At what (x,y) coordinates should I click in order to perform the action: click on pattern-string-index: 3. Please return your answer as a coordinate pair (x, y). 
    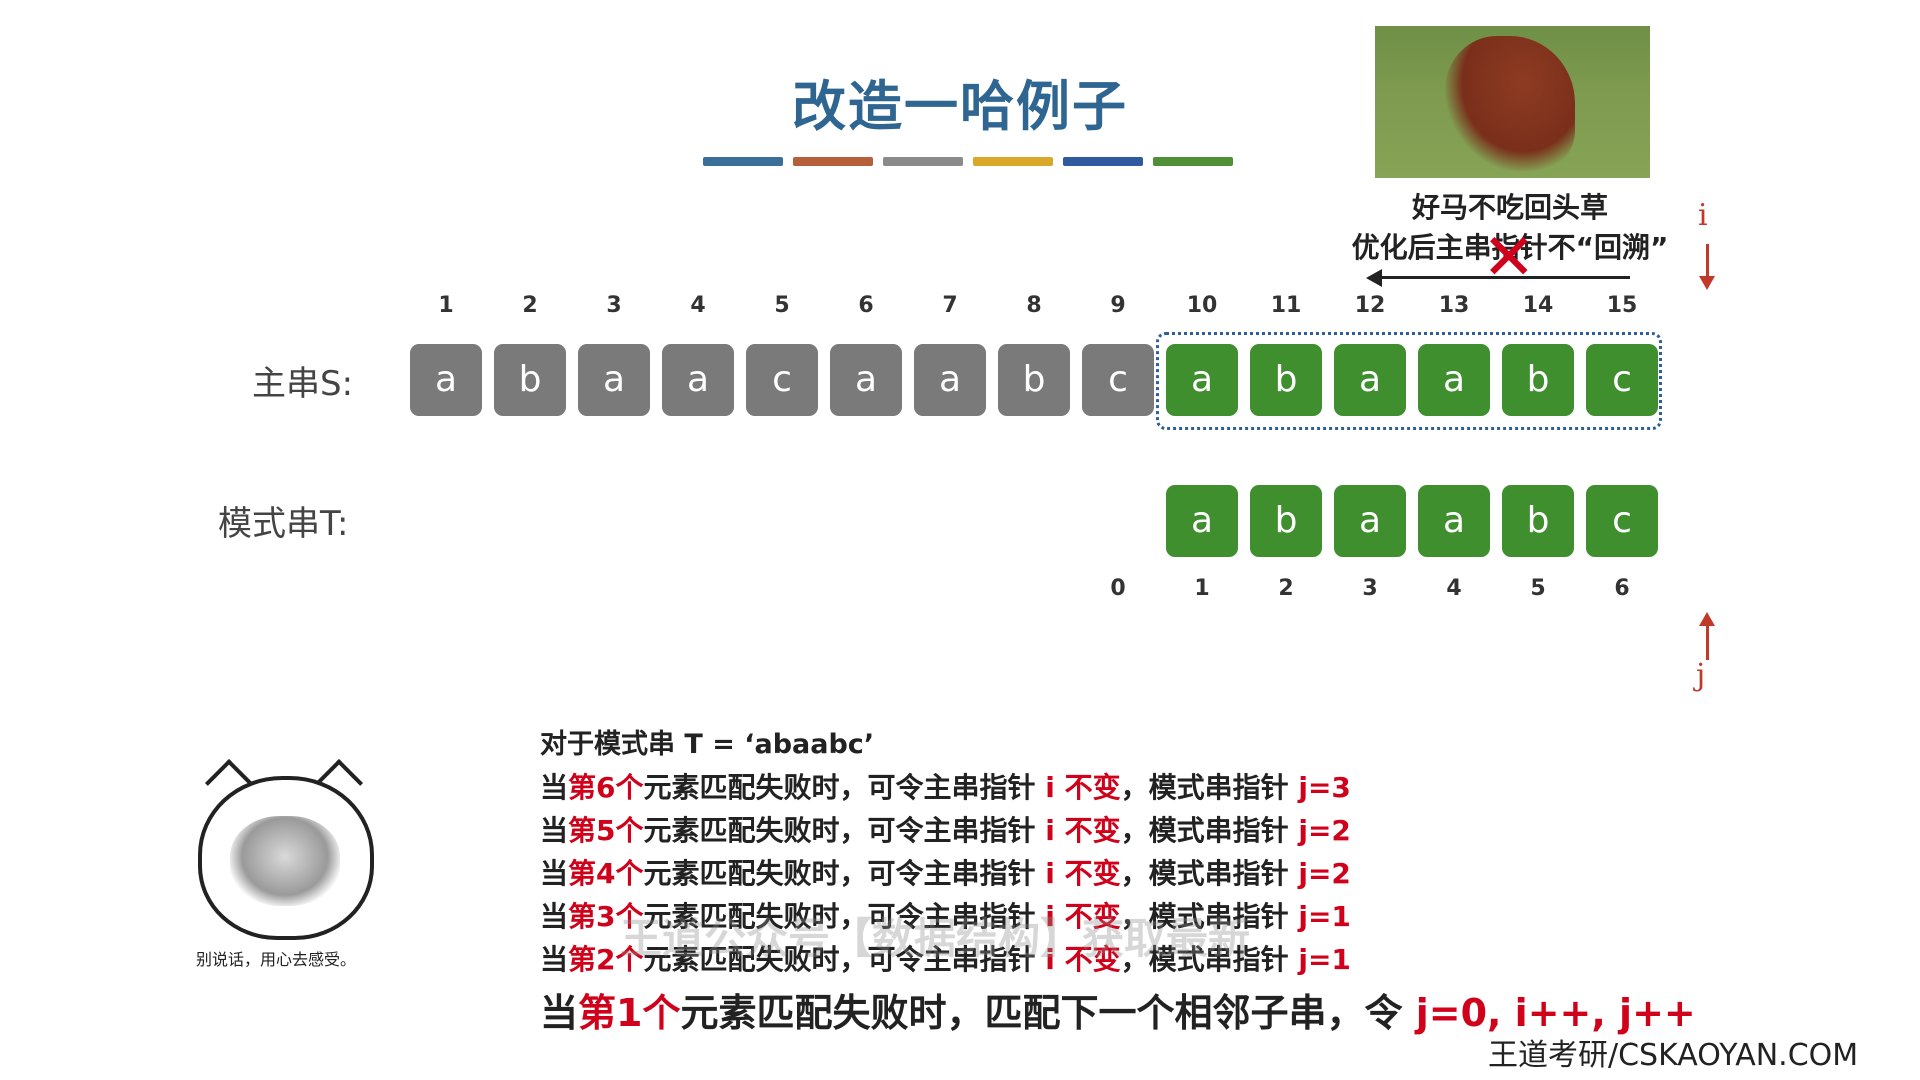
    Looking at the image, I should click on (1370, 588).